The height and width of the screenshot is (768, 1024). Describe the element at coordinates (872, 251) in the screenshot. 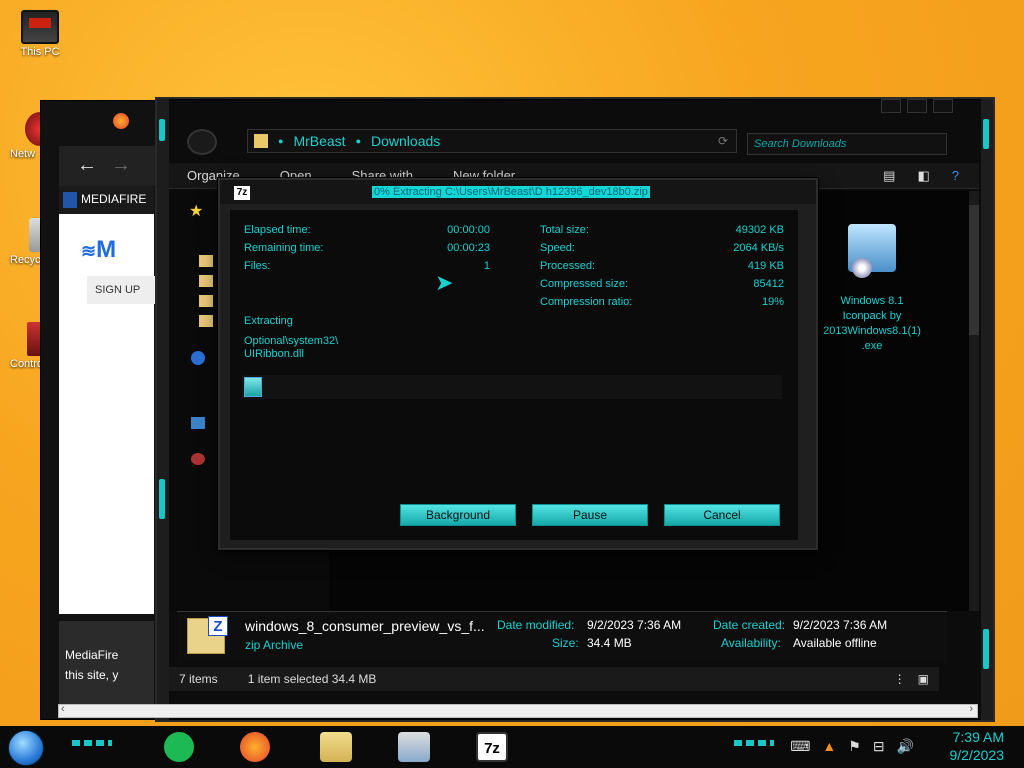

I see `installer-icon` at that location.